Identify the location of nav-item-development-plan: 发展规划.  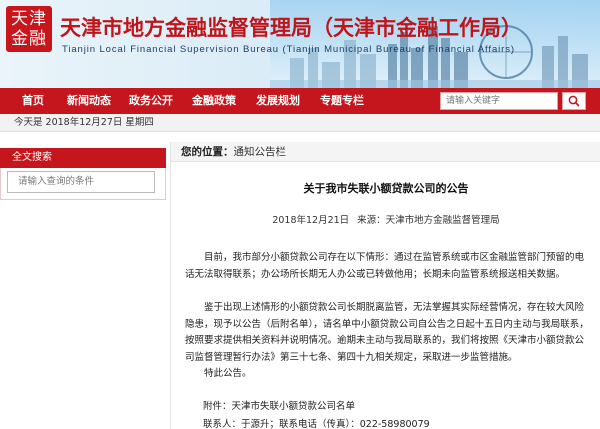
(278, 101).